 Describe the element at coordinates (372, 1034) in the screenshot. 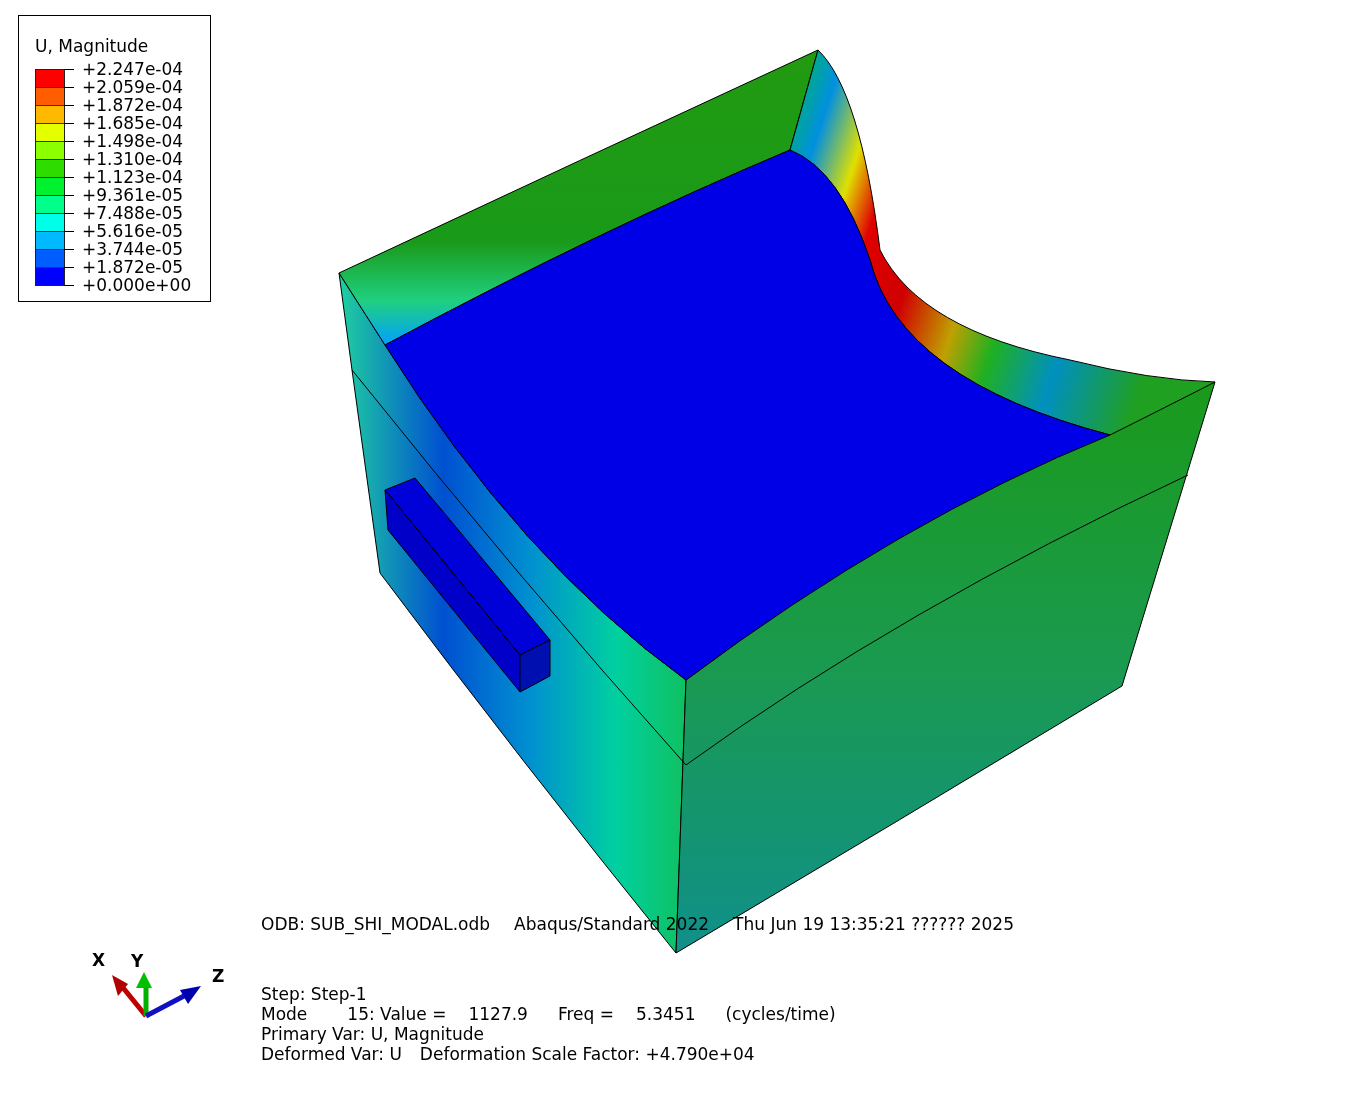

I see `info-text: Primary Var: U, Magnitude` at that location.